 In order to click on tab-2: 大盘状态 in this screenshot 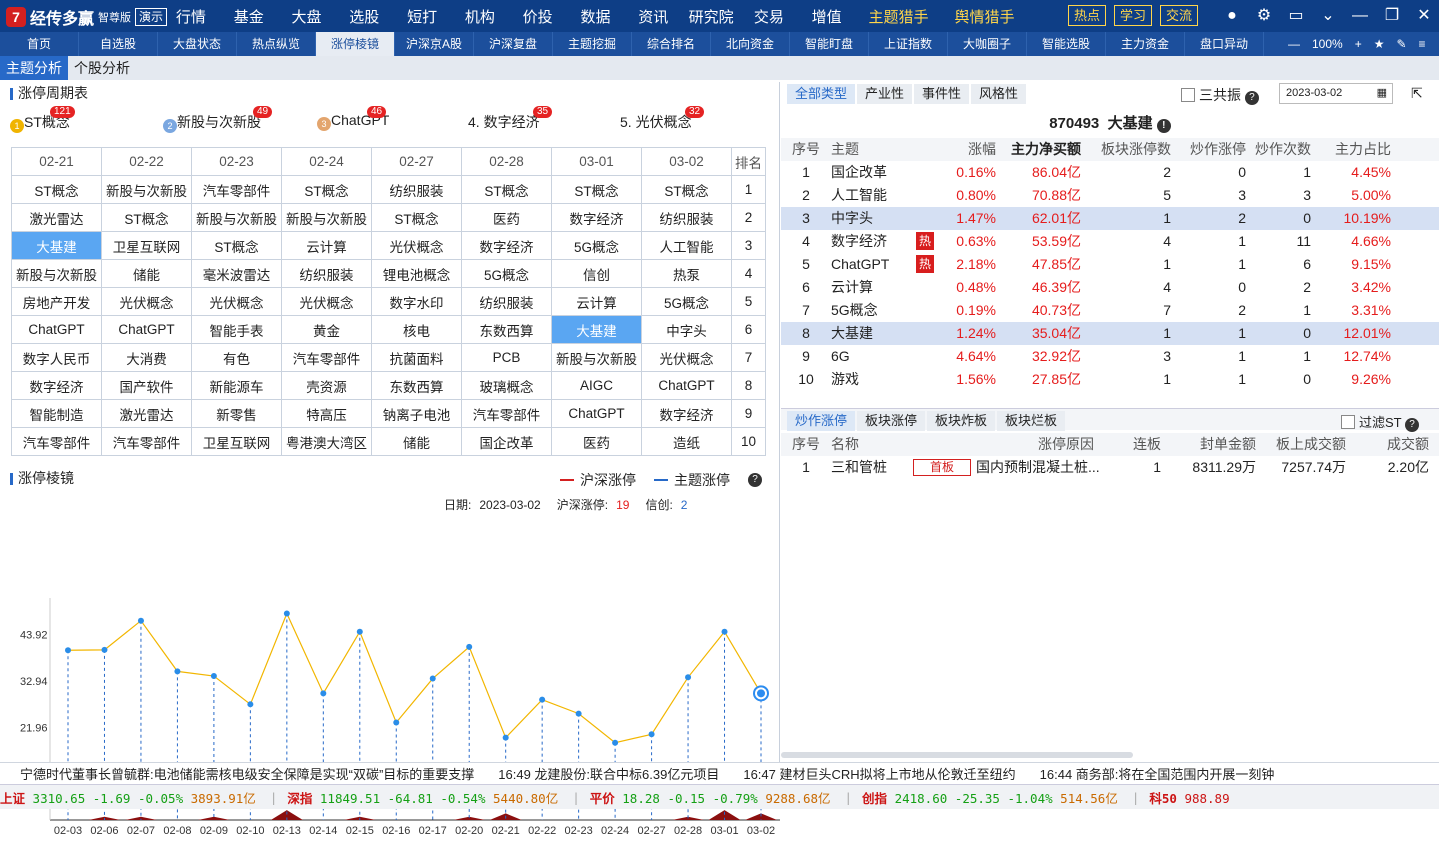, I will do `click(197, 44)`.